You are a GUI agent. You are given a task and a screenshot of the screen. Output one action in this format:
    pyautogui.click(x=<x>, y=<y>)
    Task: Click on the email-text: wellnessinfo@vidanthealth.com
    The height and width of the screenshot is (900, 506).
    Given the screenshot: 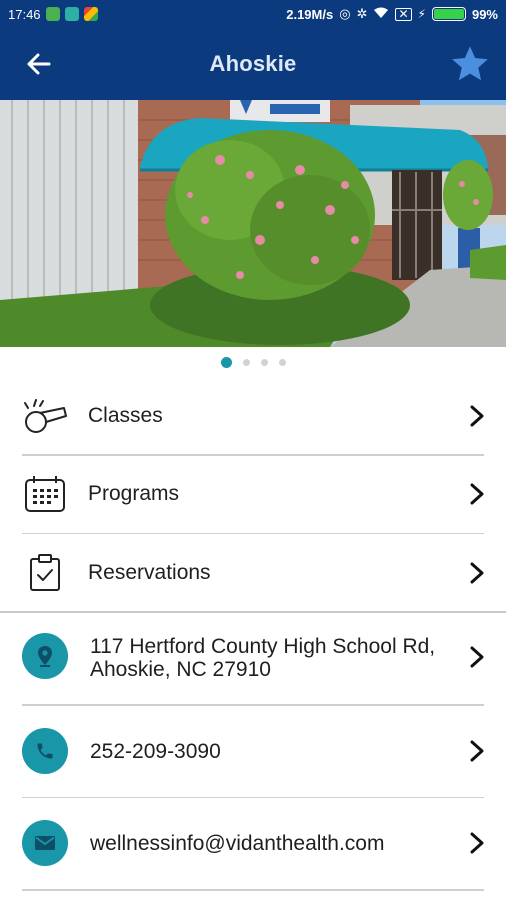 What is the action you would take?
    pyautogui.click(x=237, y=843)
    